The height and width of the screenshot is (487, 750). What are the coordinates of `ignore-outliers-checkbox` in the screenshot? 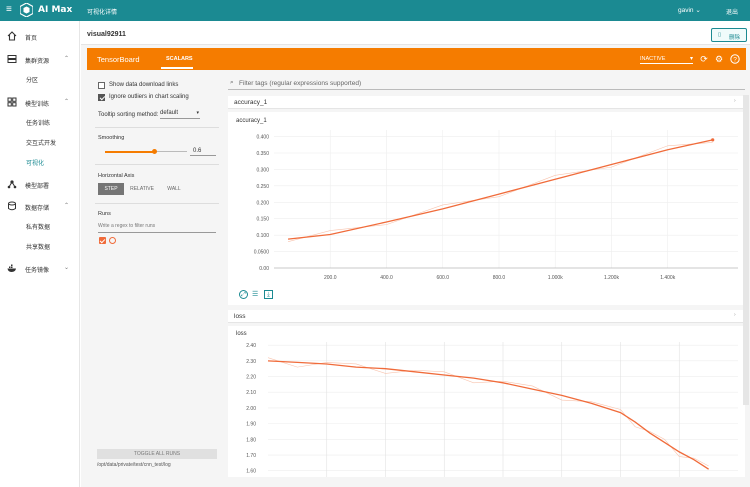 It's located at (101, 97).